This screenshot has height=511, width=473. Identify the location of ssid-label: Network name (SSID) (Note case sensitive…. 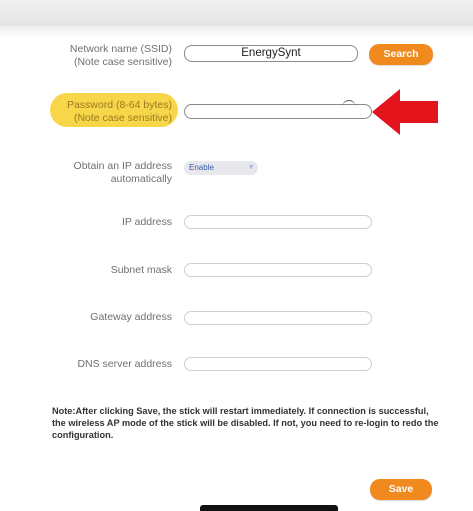
(114, 56).